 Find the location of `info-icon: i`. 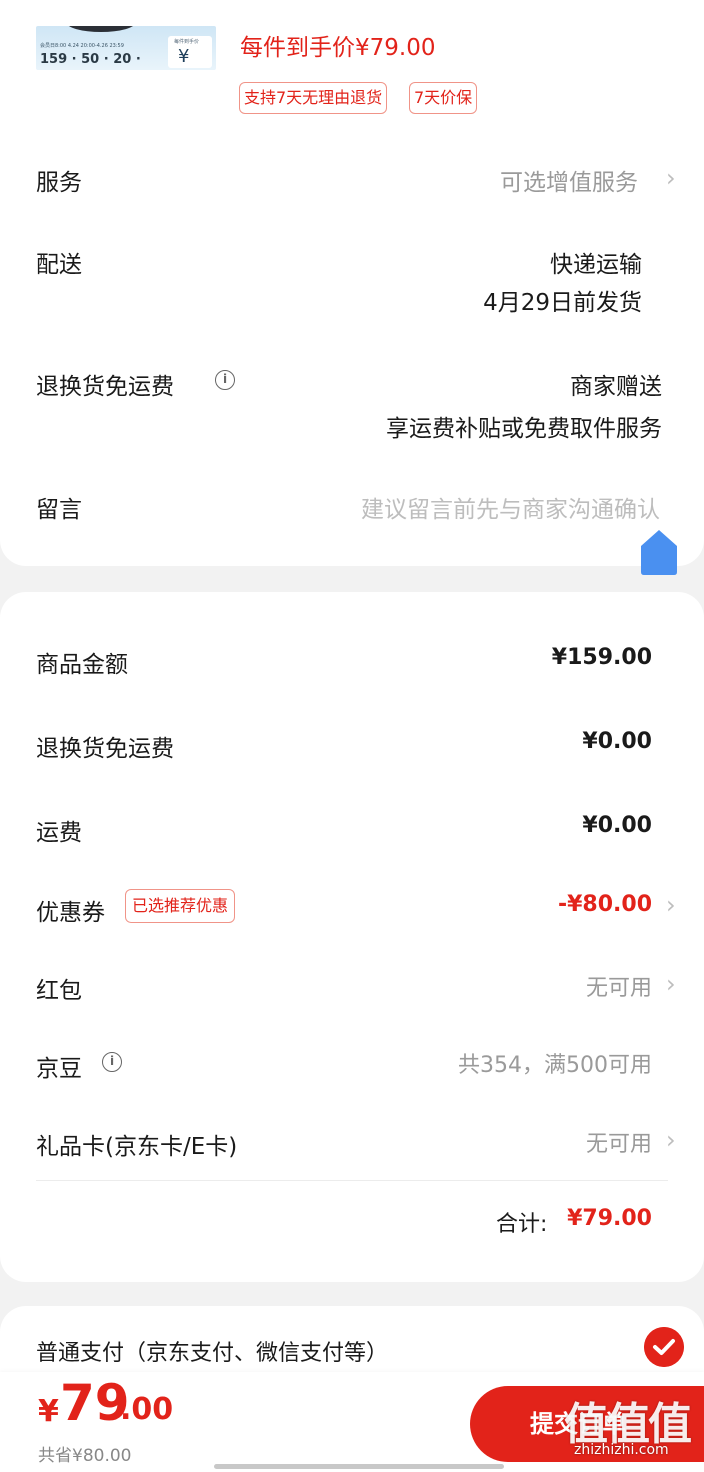

info-icon: i is located at coordinates (225, 380).